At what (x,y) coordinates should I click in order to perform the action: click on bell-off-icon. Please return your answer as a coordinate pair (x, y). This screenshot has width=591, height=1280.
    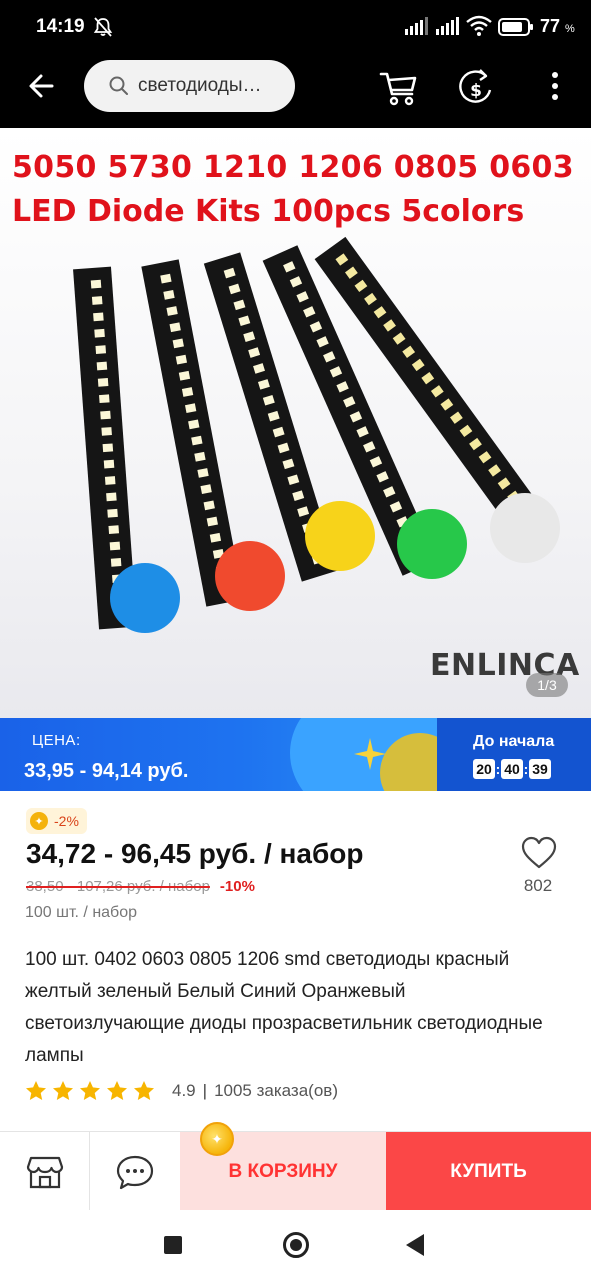
    Looking at the image, I should click on (103, 27).